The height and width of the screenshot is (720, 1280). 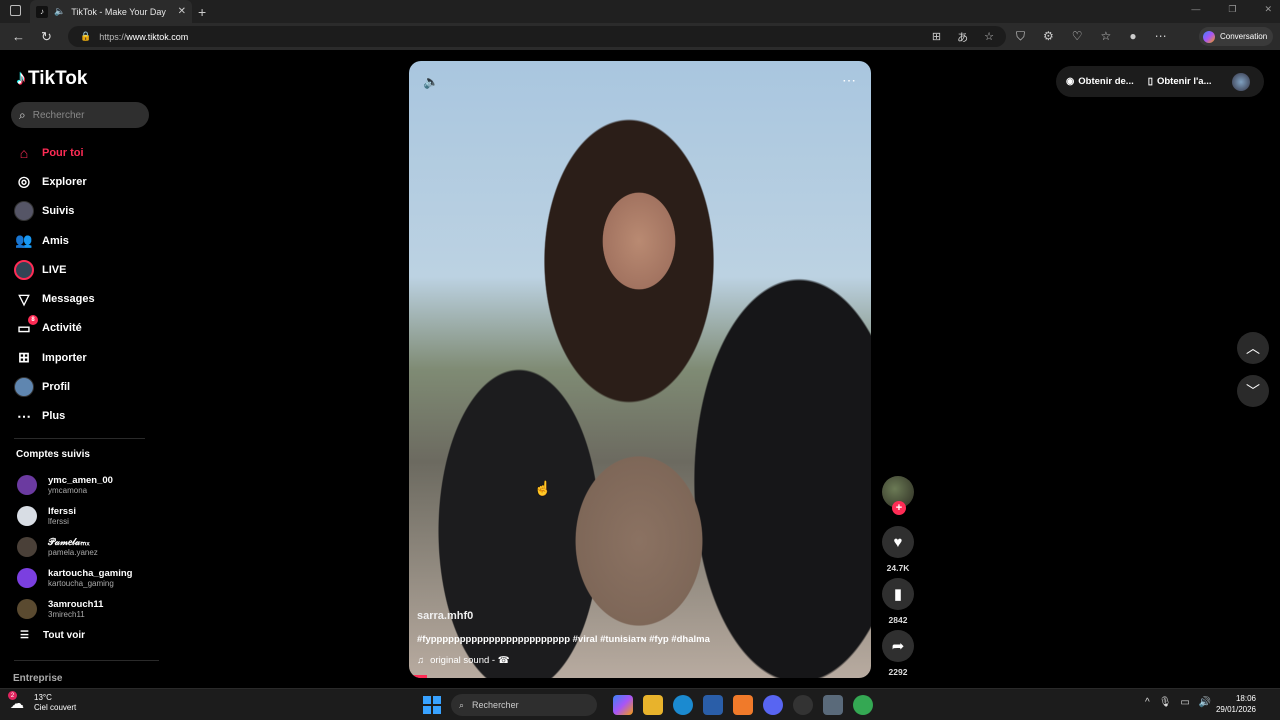 What do you see at coordinates (24, 240) in the screenshot?
I see `friends-icon: 👥` at bounding box center [24, 240].